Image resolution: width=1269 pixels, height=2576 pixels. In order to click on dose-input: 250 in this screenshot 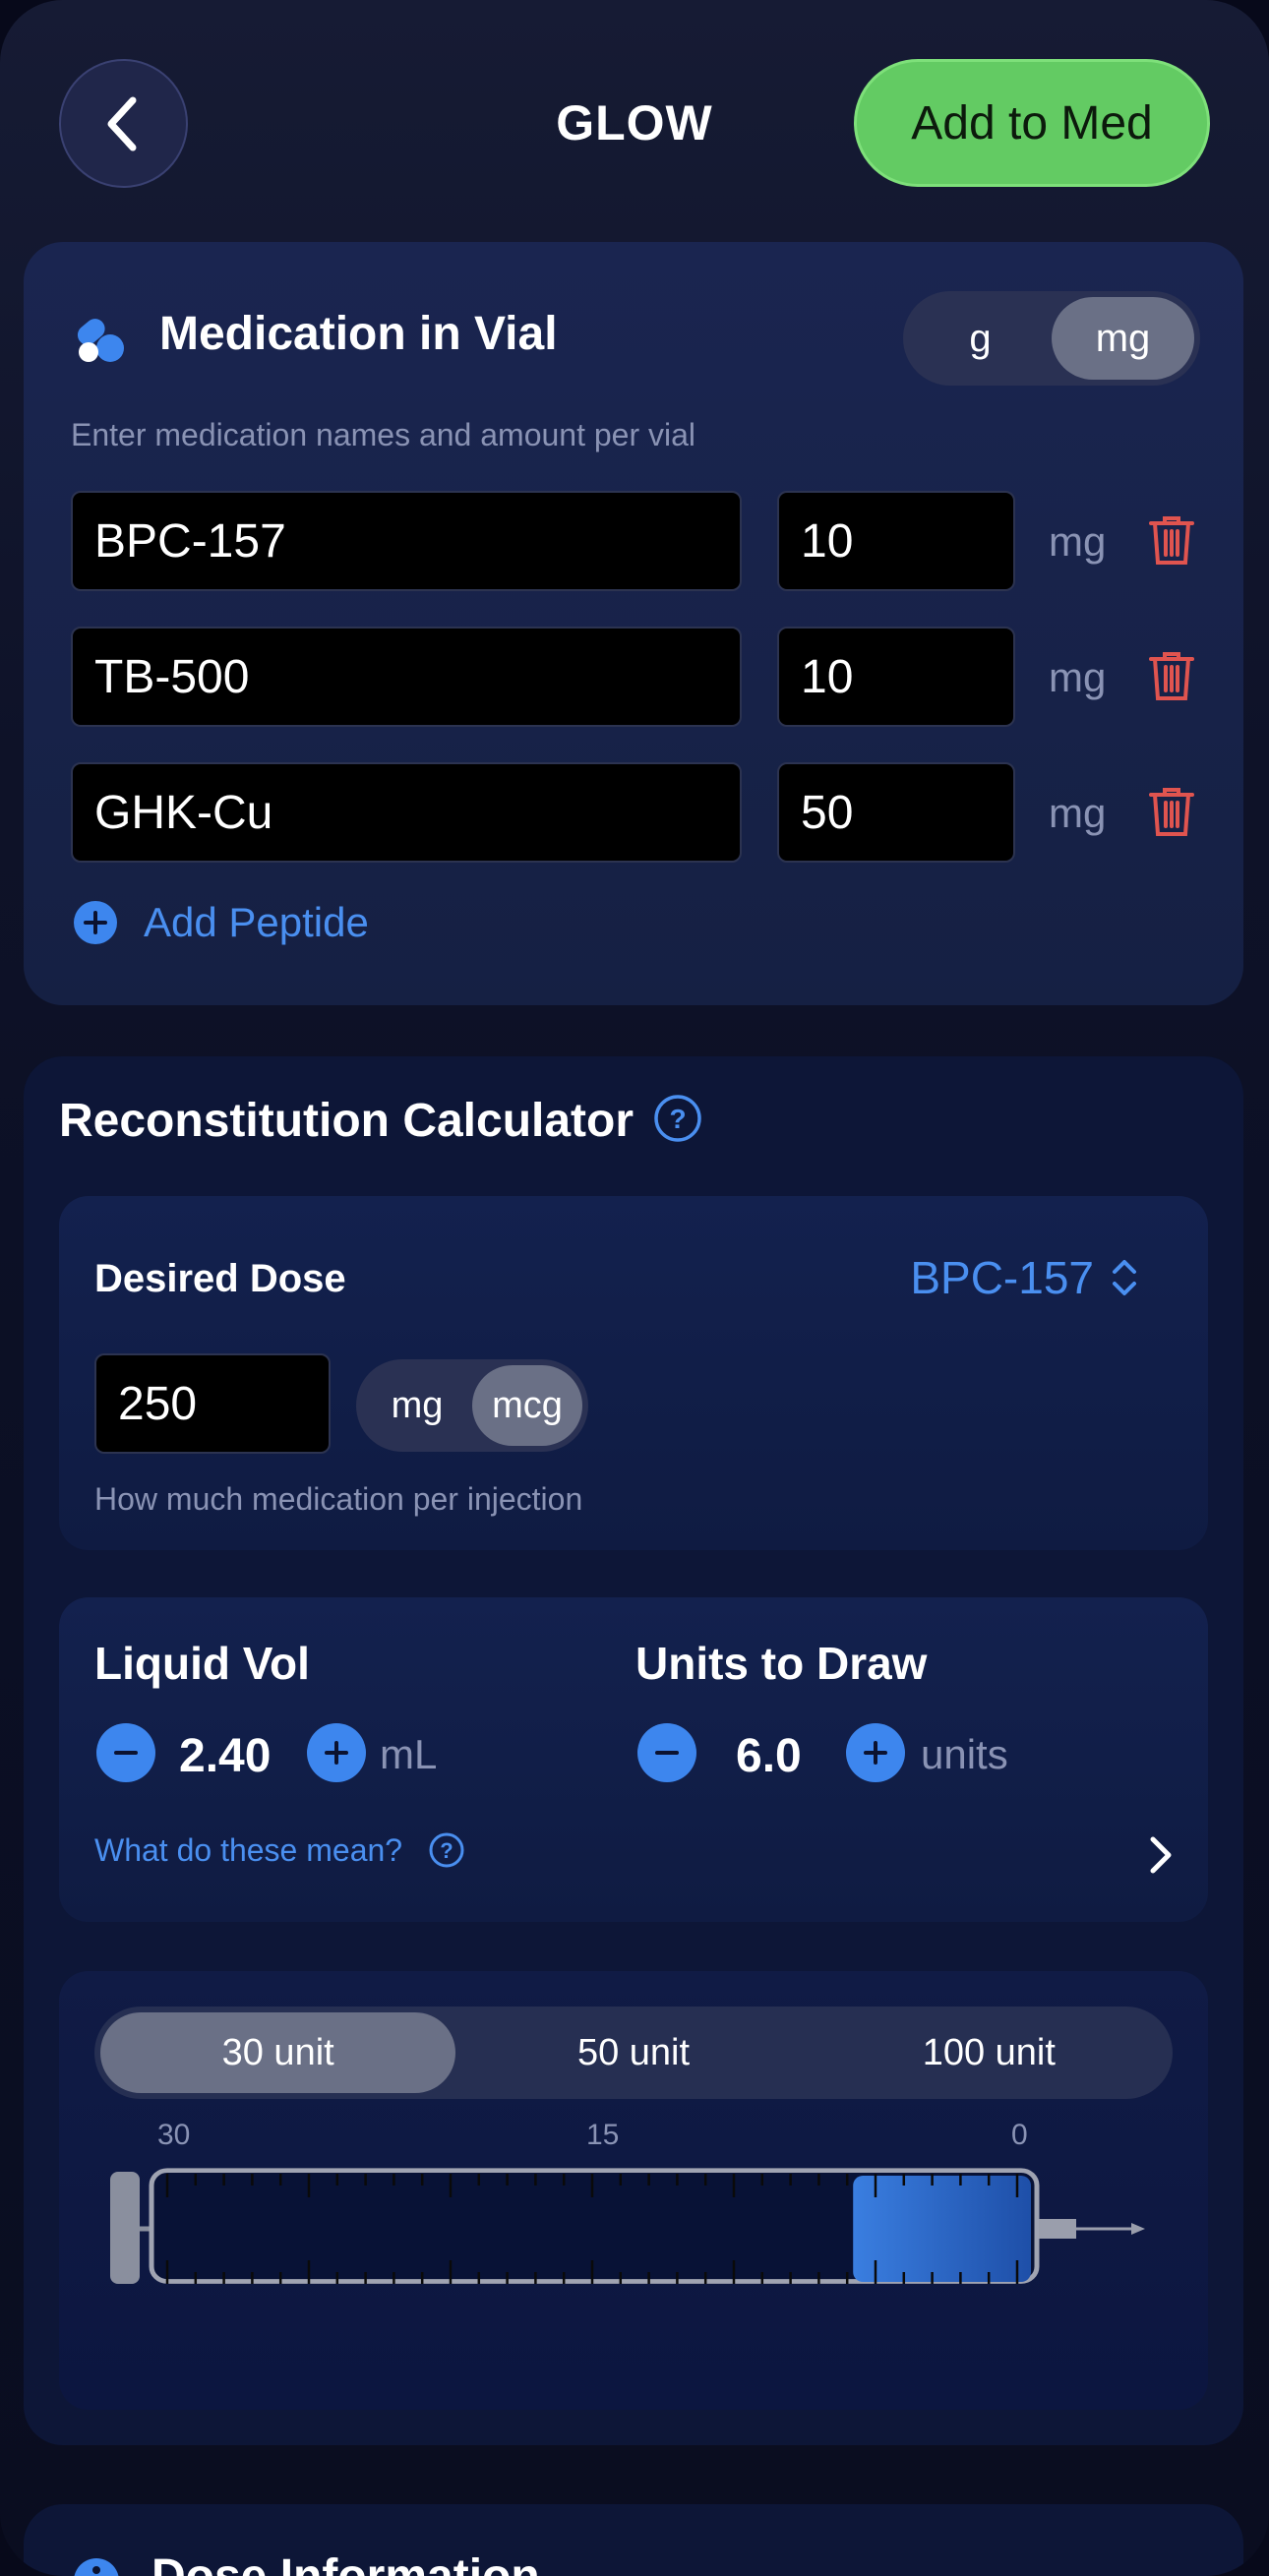, I will do `click(212, 1404)`.